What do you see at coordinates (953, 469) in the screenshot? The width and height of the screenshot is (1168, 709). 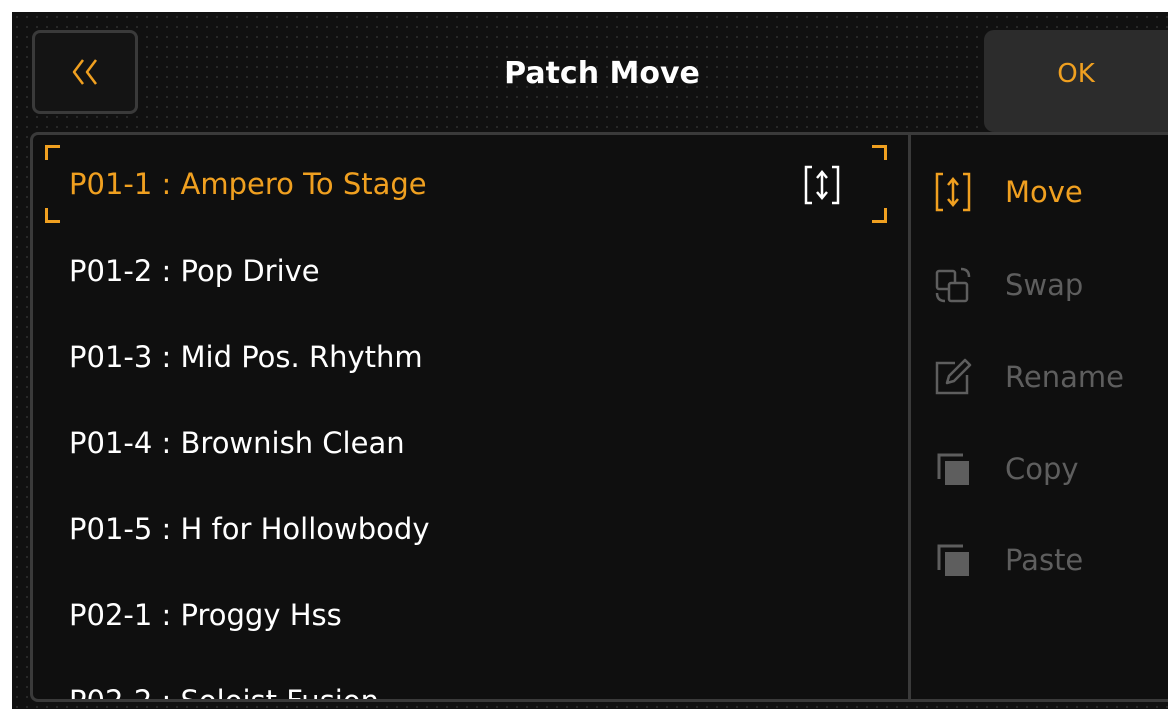 I see `copy-icon` at bounding box center [953, 469].